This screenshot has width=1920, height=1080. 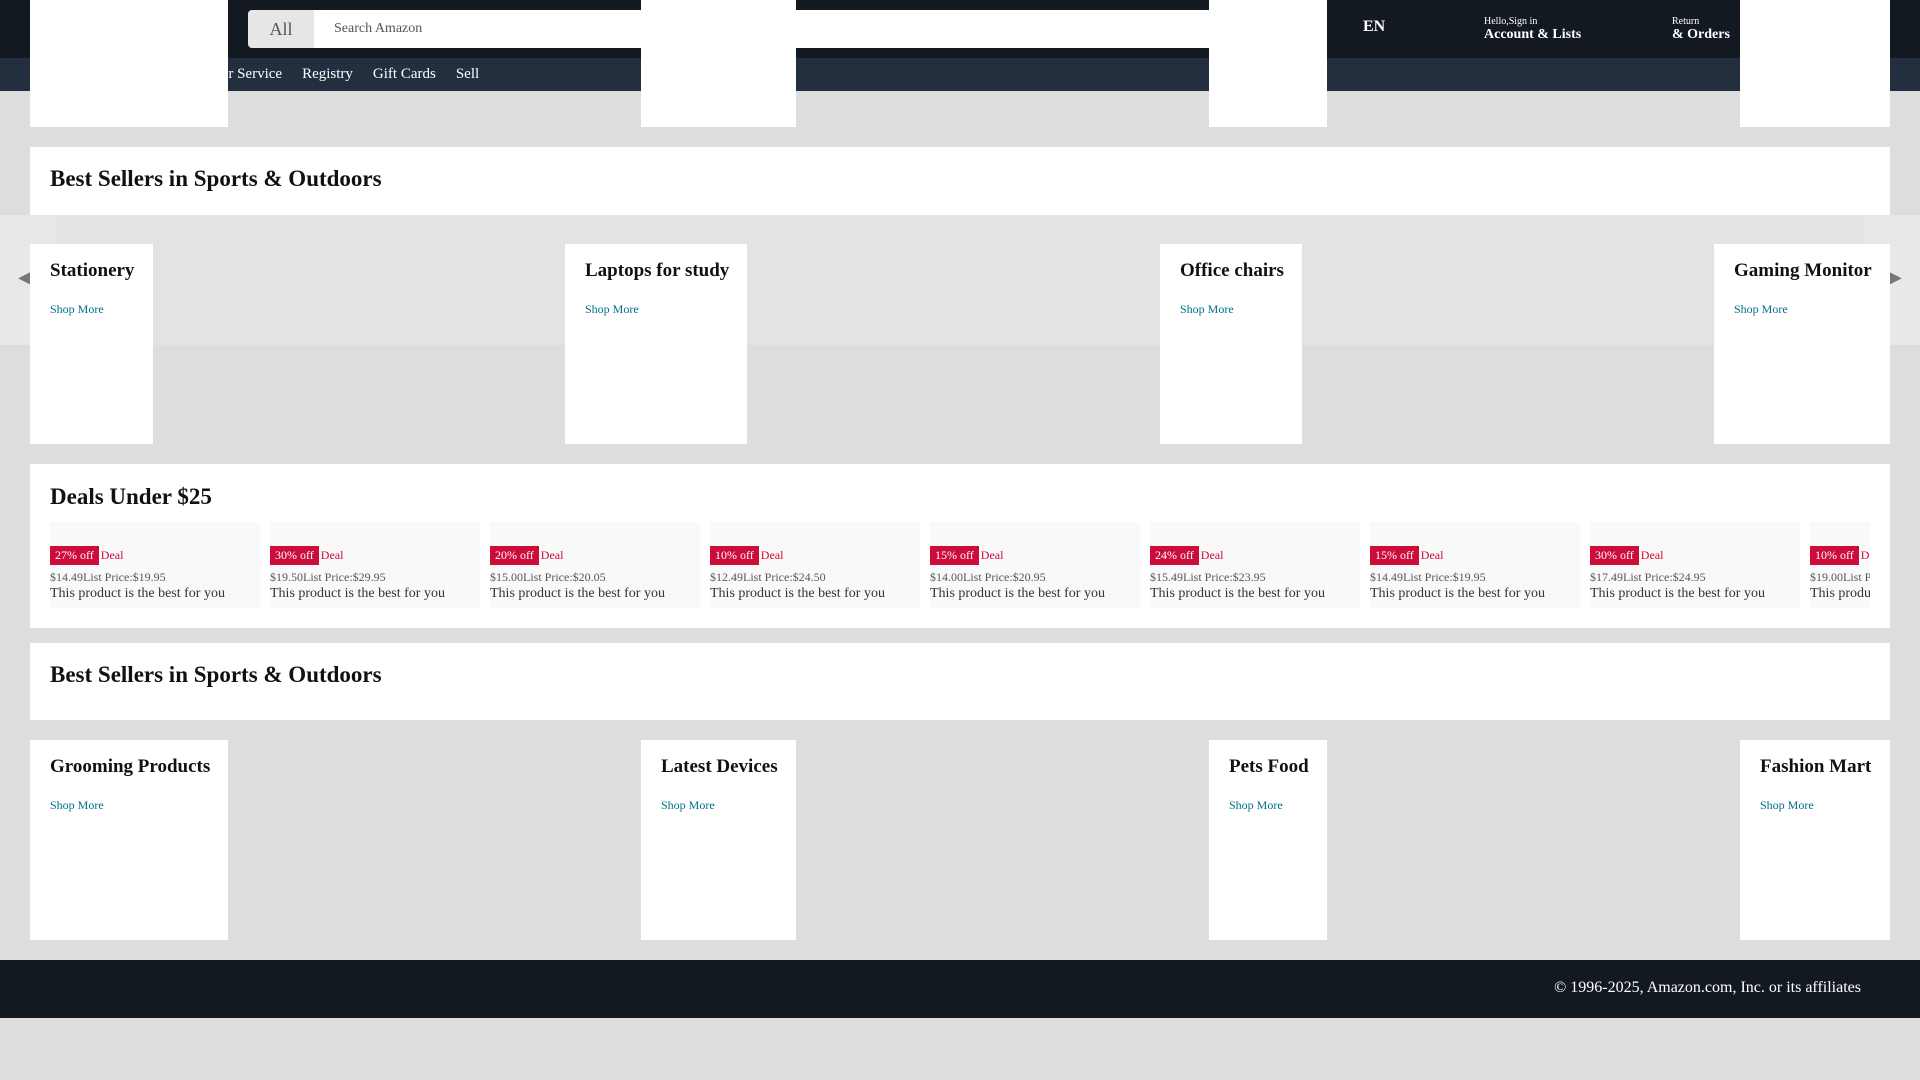 I want to click on subnav-gift-cards: Gift Cards, so click(x=404, y=74).